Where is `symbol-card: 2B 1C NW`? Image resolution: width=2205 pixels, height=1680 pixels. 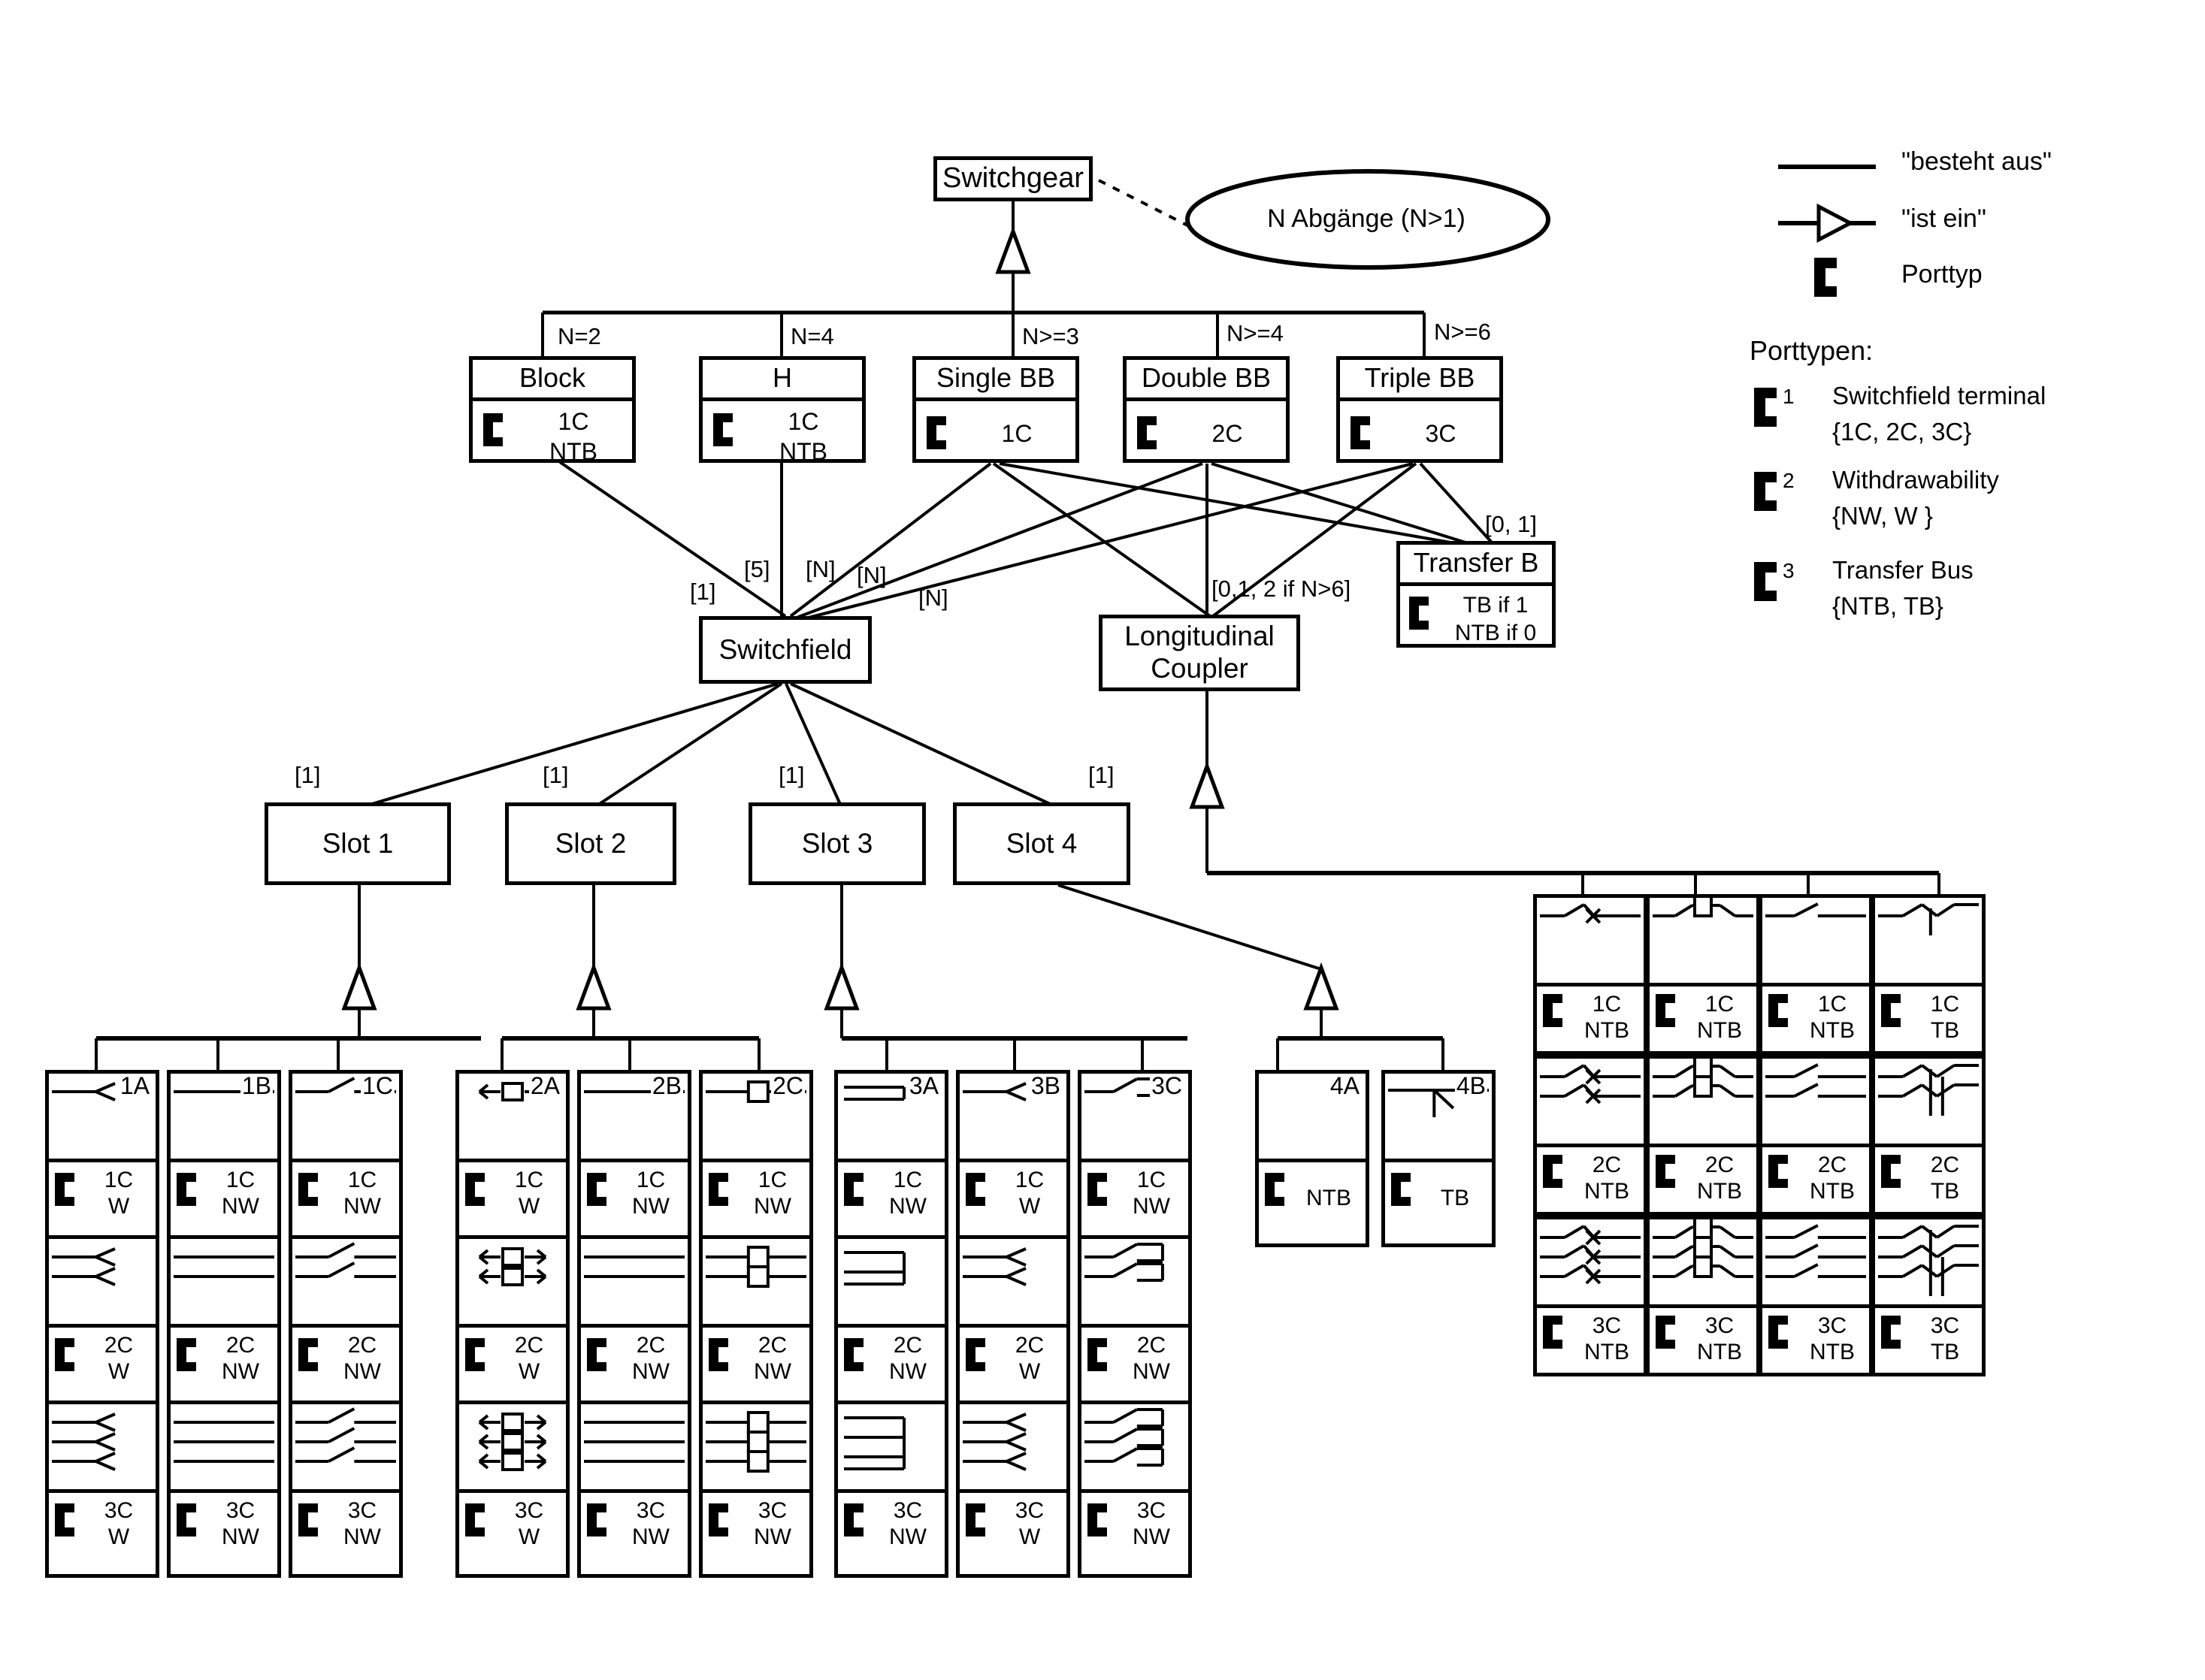
symbol-card: 2B 1C NW is located at coordinates (634, 1158).